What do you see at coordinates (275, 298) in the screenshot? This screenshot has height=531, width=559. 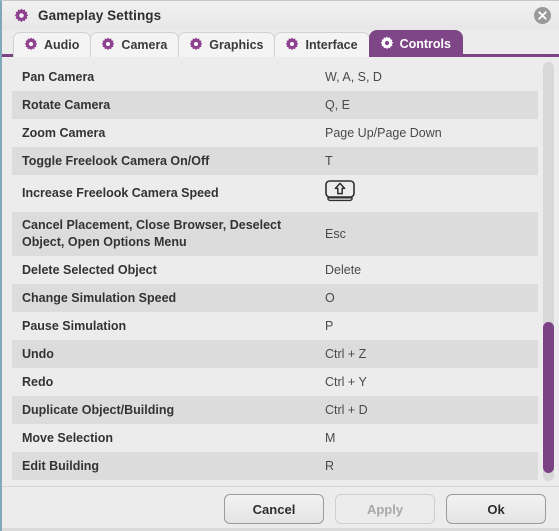 I see `table-row: Change Simulation Speed O` at bounding box center [275, 298].